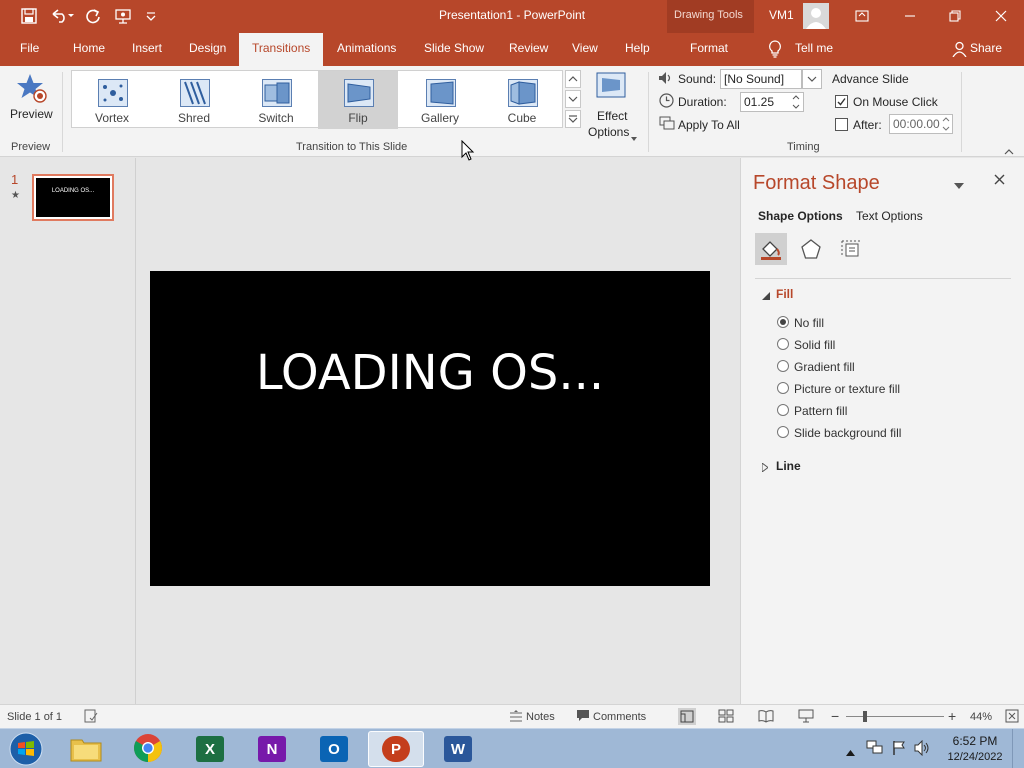 The height and width of the screenshot is (768, 1024). I want to click on zoom-level: 44%, so click(981, 717).